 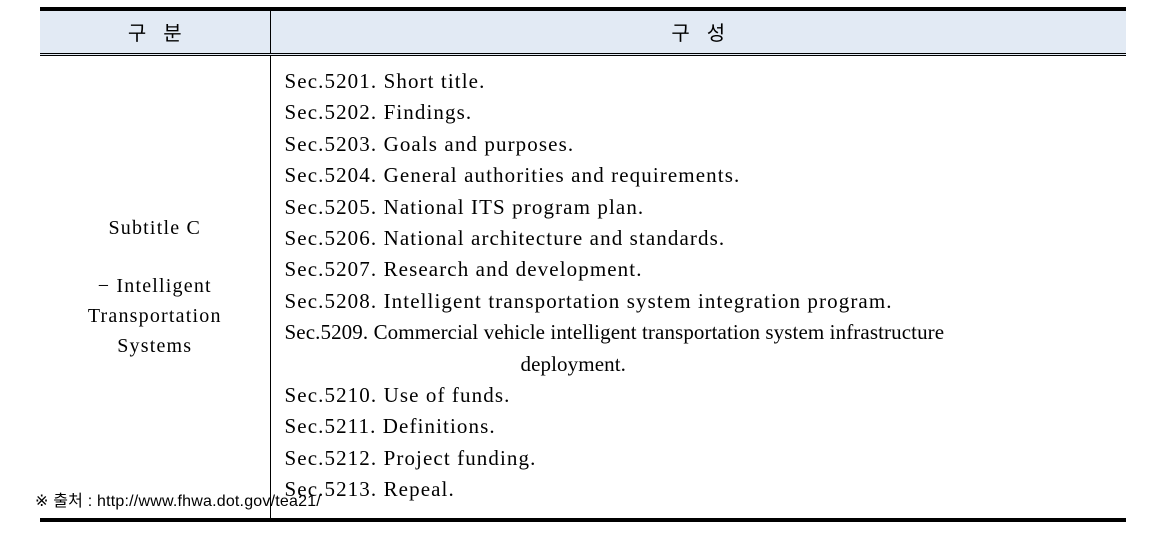 I want to click on list-item: Sec.5212. Project funding., so click(x=410, y=457).